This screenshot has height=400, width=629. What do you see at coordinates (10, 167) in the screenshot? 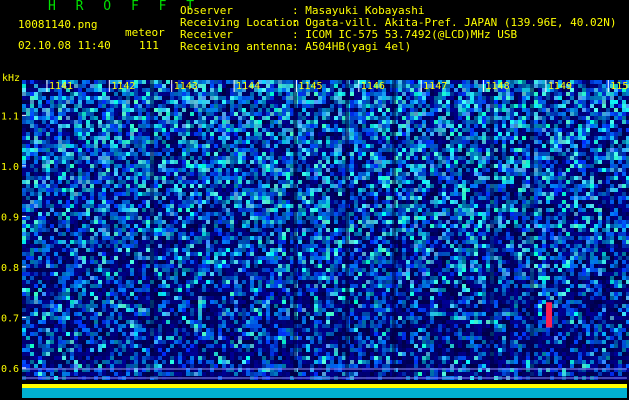
I see `y-tick-label: 1.0` at bounding box center [10, 167].